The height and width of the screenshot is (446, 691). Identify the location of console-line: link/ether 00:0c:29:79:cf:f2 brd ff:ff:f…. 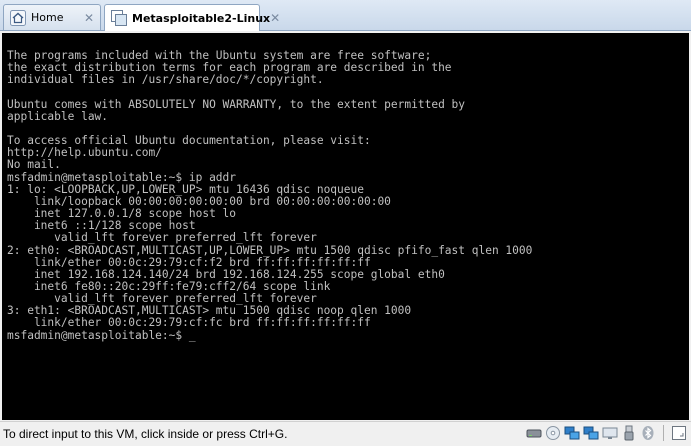
(189, 262).